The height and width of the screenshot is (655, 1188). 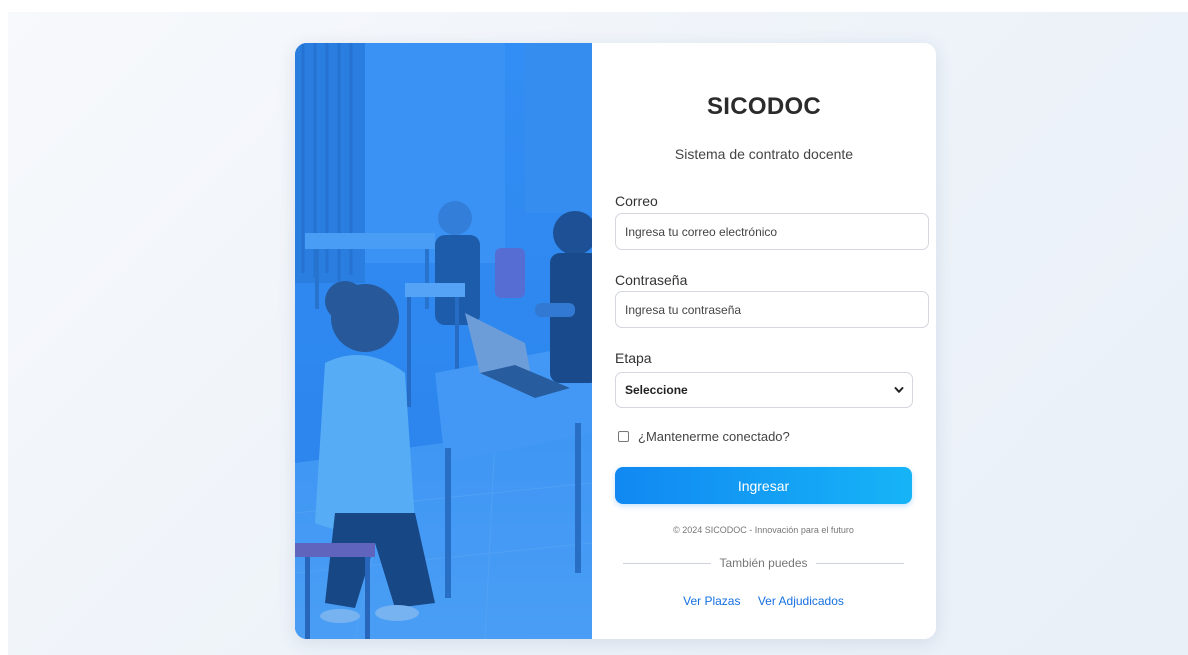 I want to click on stage-label: Etapa, so click(x=633, y=358).